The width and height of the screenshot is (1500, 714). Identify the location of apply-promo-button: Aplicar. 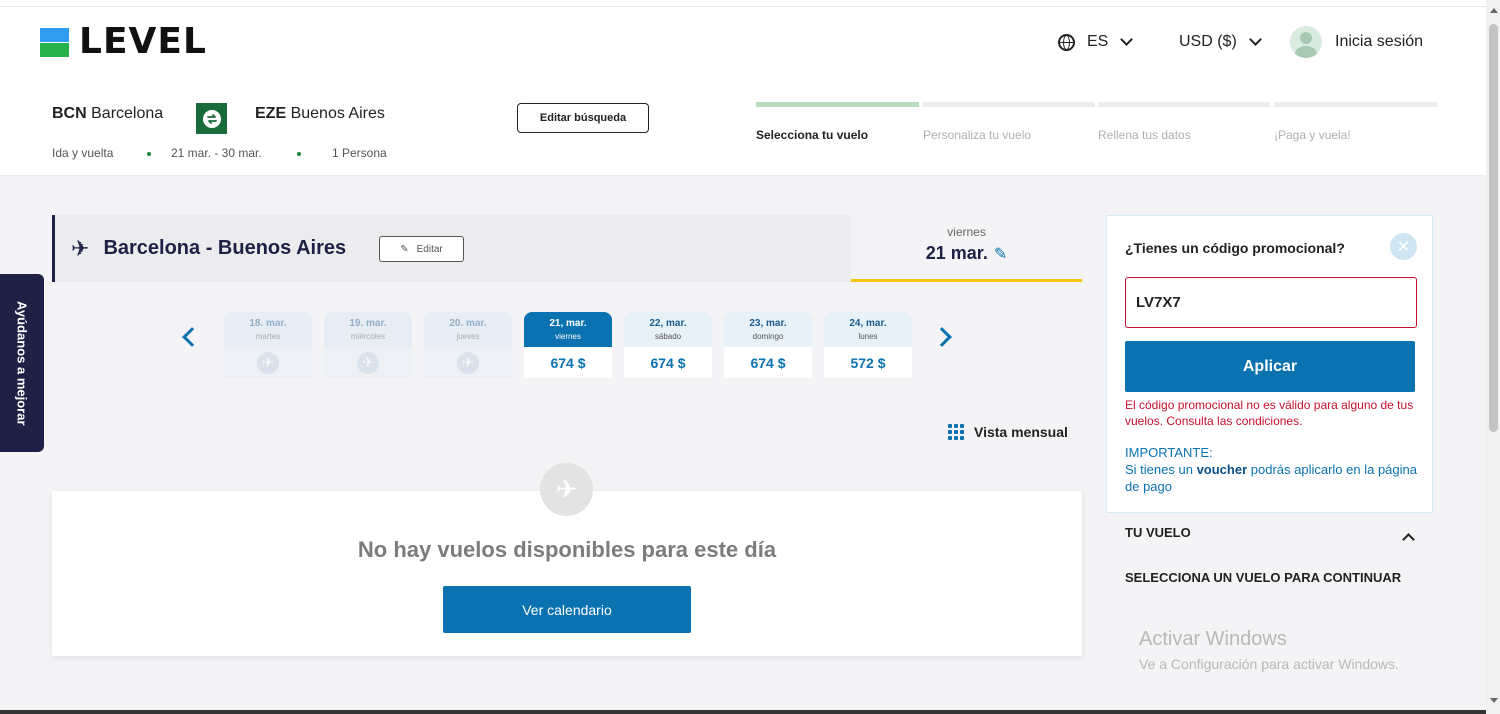
(1270, 366).